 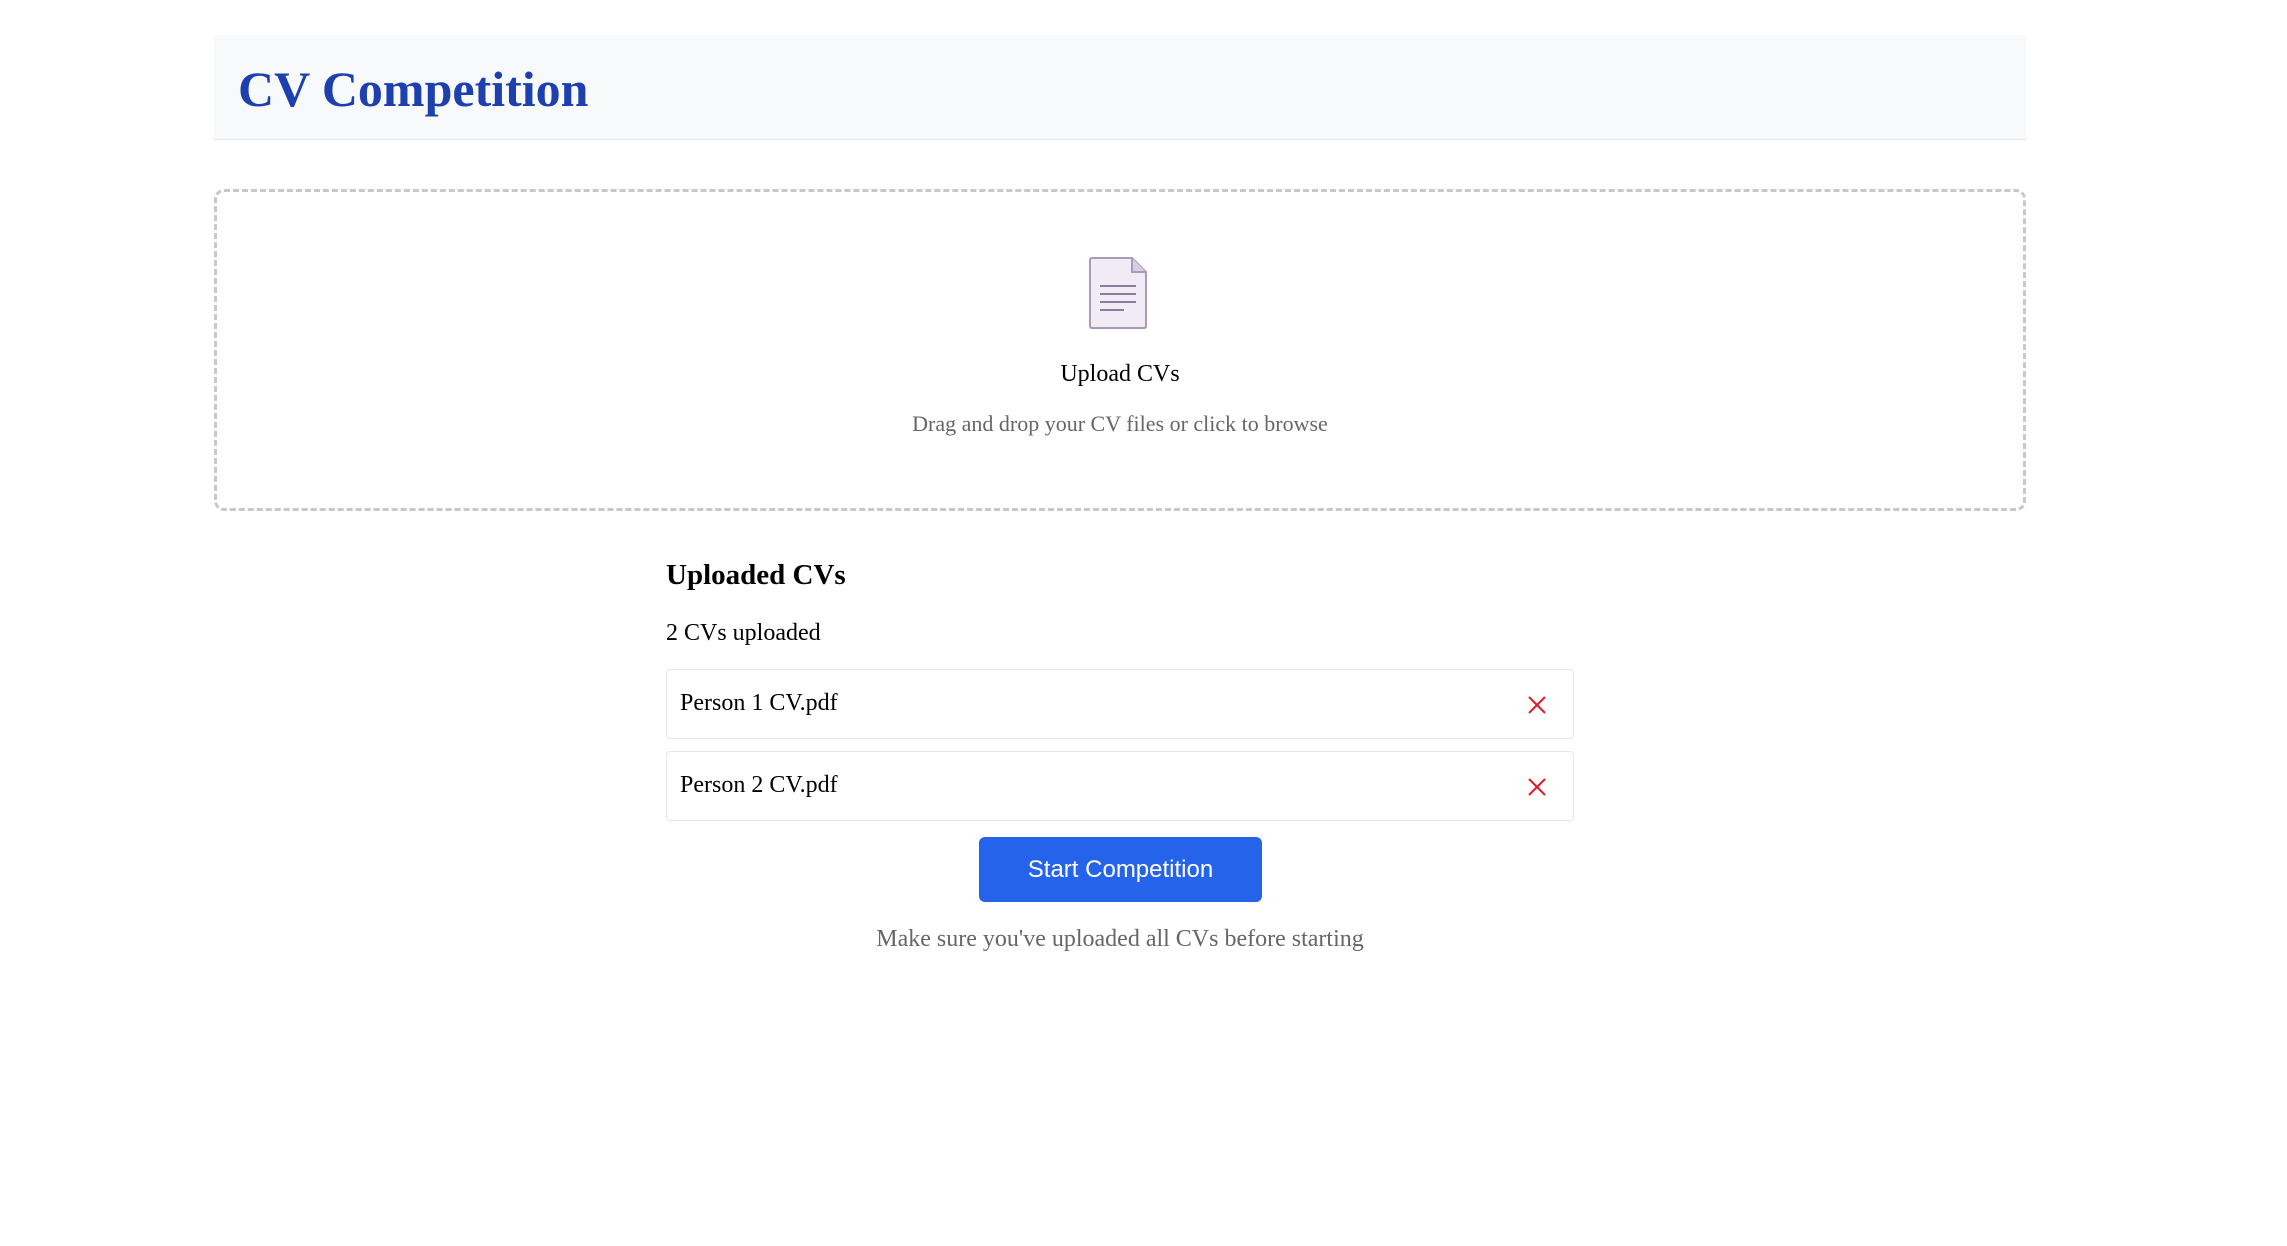 What do you see at coordinates (743, 633) in the screenshot?
I see `uploaded-count: 2 CVs uploaded` at bounding box center [743, 633].